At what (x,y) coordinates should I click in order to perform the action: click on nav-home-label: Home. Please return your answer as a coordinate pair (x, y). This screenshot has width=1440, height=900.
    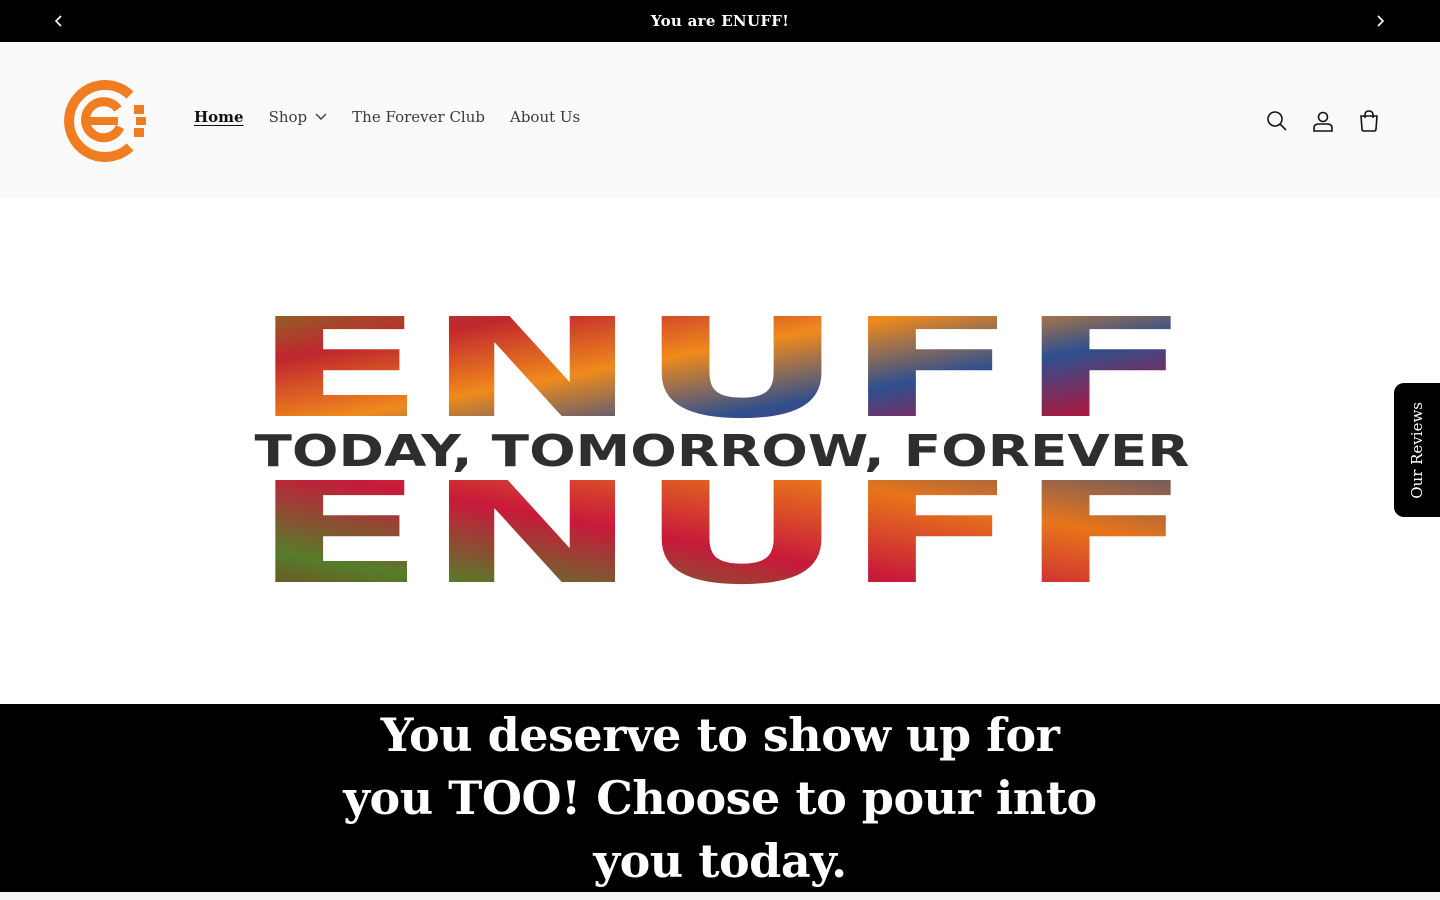
    Looking at the image, I should click on (219, 117).